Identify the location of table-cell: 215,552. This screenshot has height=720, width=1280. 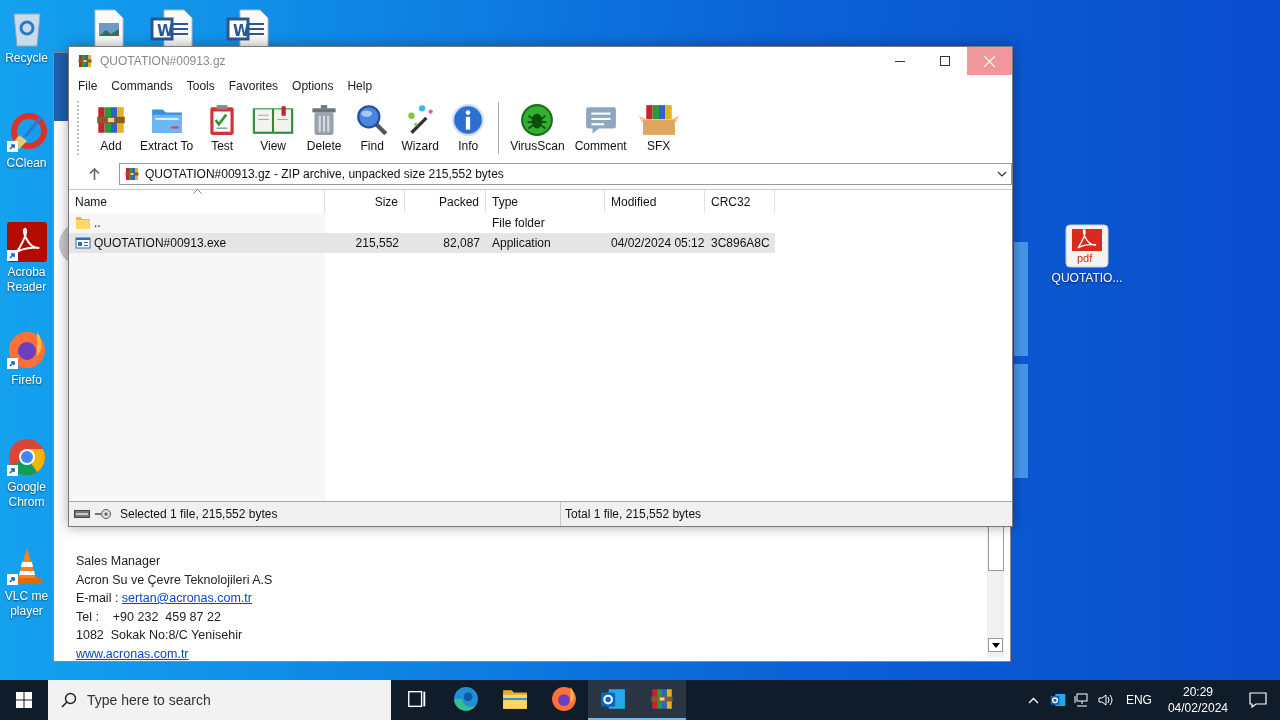
(377, 243).